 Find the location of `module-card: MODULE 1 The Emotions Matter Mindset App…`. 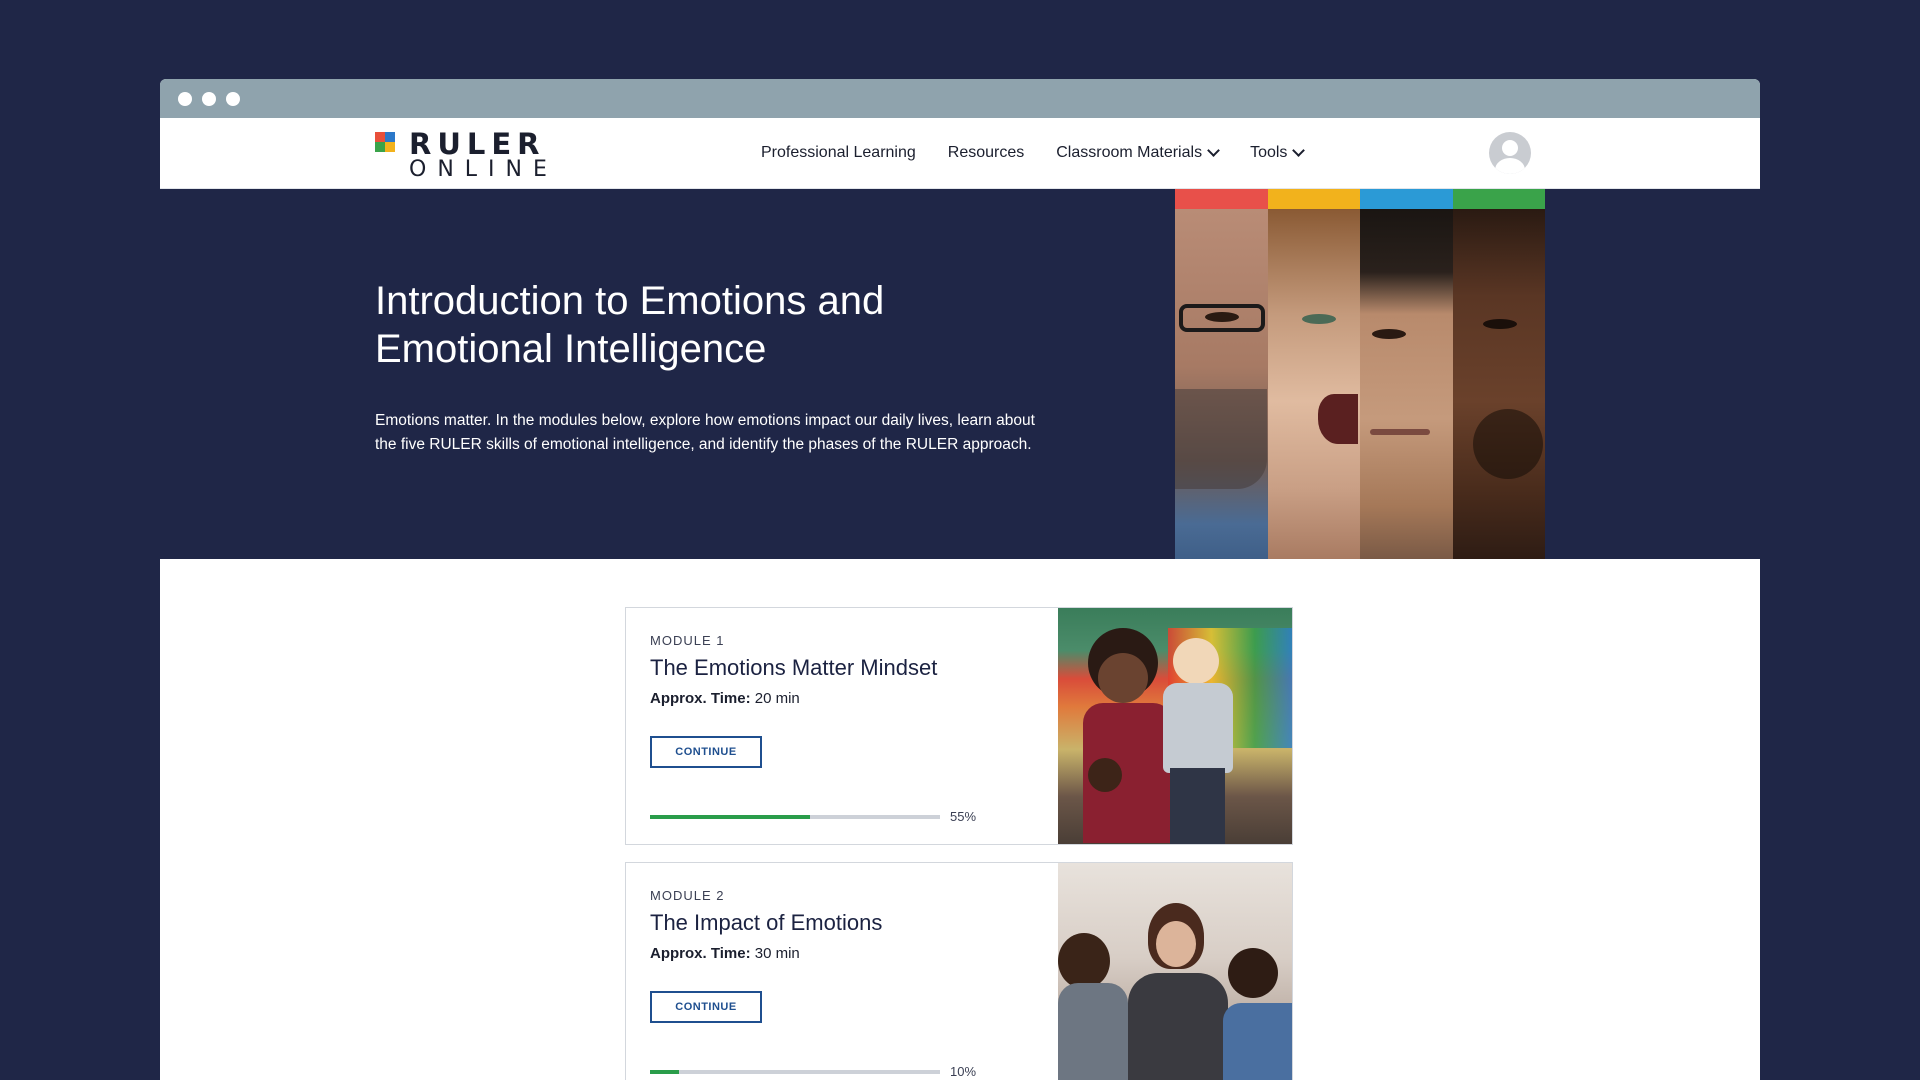

module-card: MODULE 1 The Emotions Matter Mindset App… is located at coordinates (959, 726).